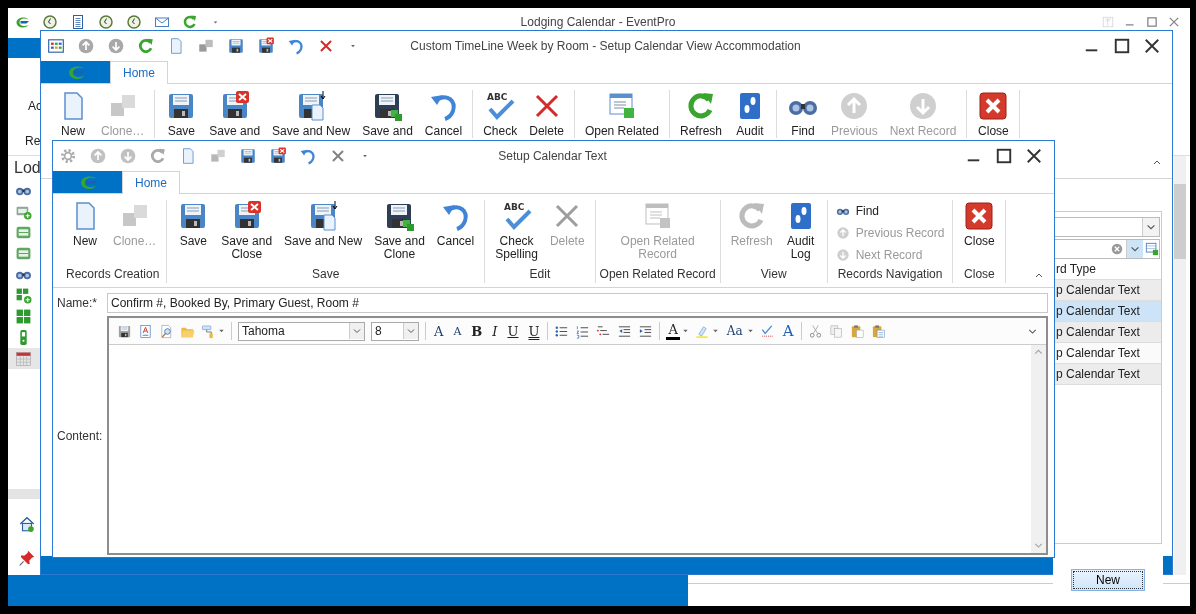  I want to click on name-field: Confirm #, Booked By, Primary Guest, Room #, so click(577, 303).